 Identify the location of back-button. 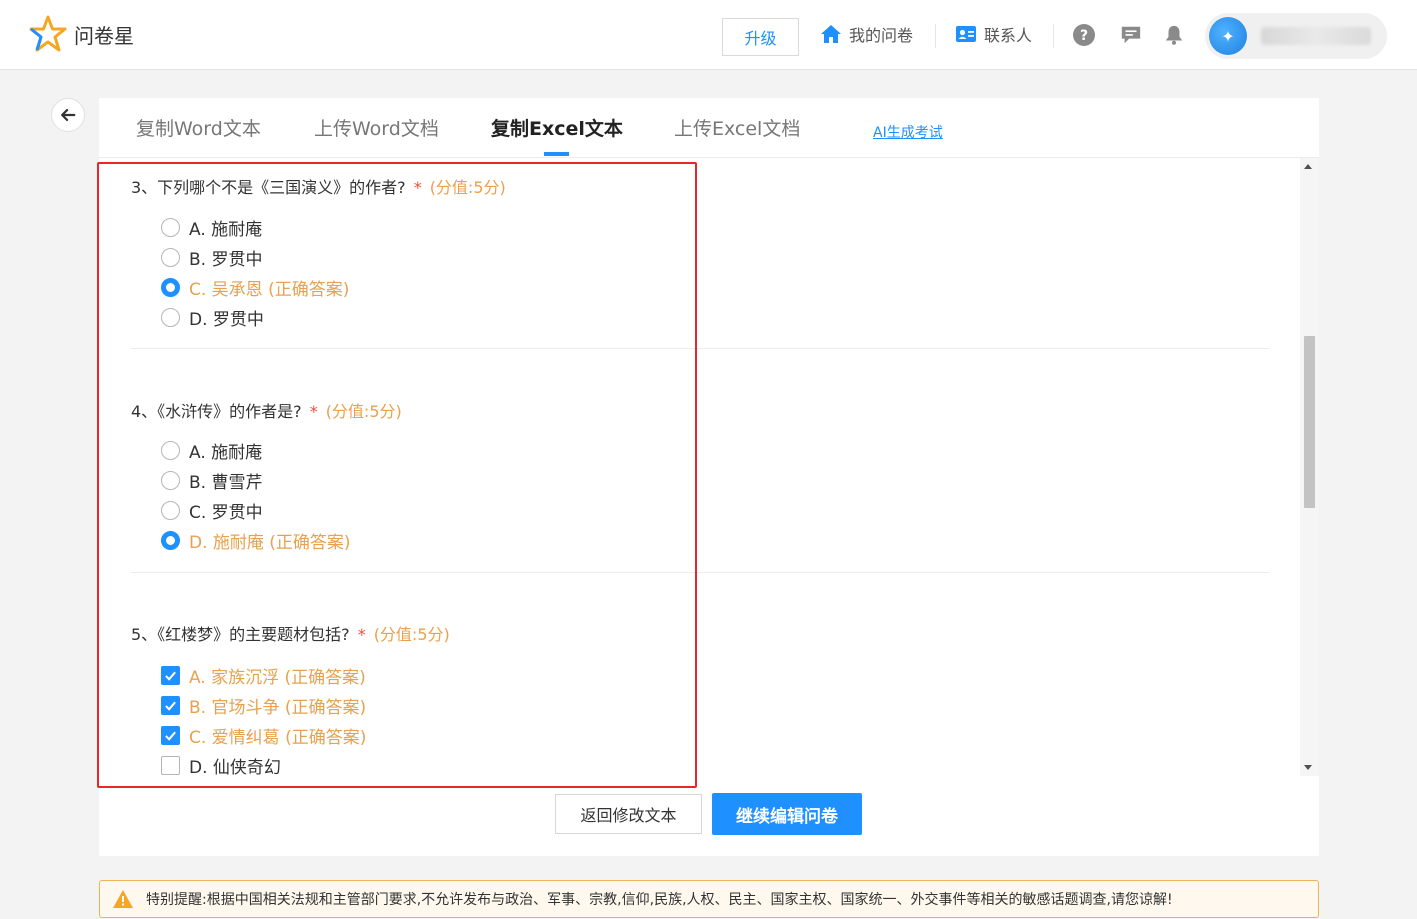
(68, 115).